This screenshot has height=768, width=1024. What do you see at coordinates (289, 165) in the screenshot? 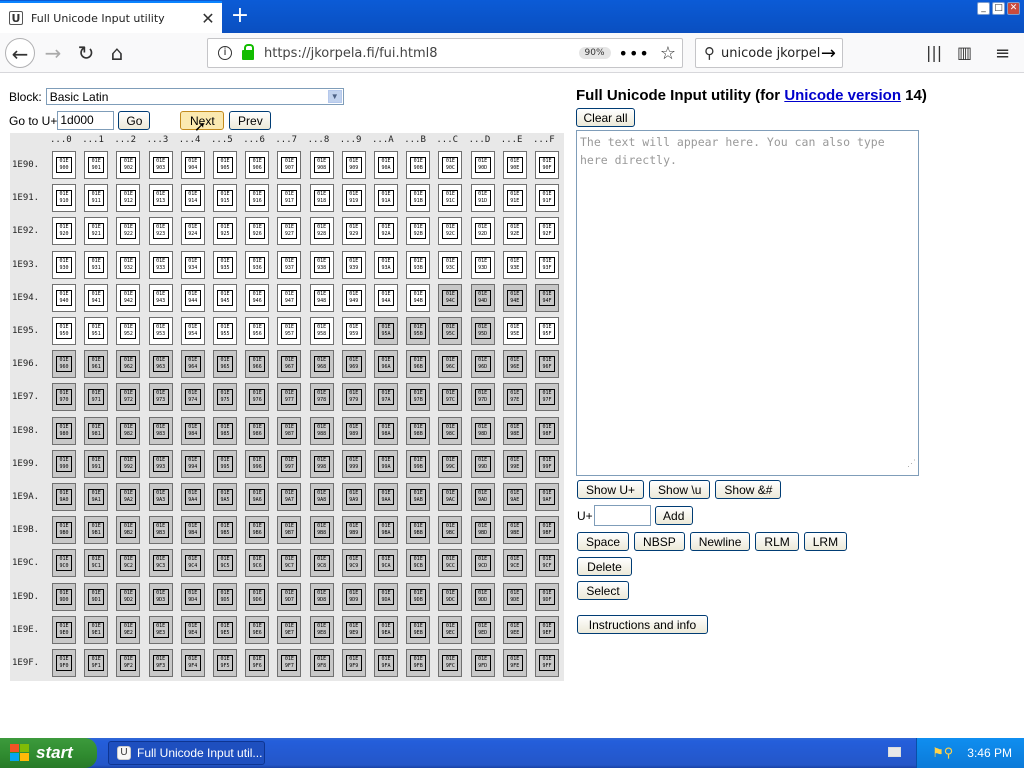
I see `character-cell: 01E 907` at bounding box center [289, 165].